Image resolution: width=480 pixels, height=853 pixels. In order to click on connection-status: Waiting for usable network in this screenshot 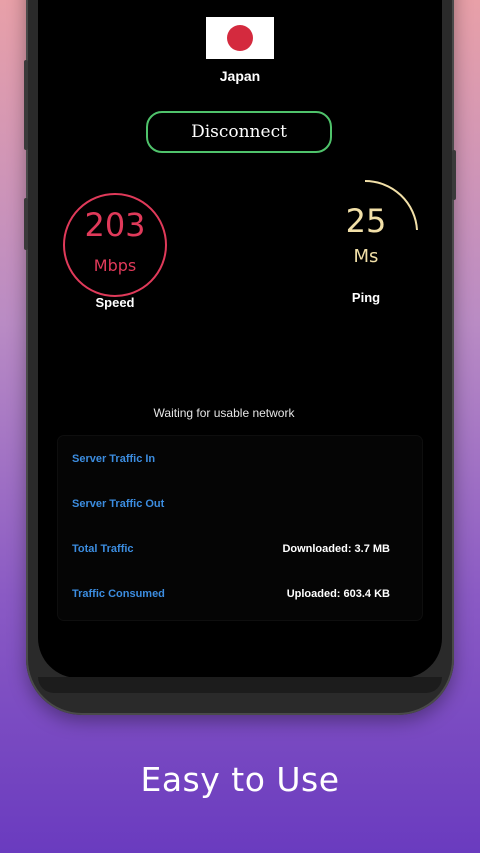, I will do `click(224, 413)`.